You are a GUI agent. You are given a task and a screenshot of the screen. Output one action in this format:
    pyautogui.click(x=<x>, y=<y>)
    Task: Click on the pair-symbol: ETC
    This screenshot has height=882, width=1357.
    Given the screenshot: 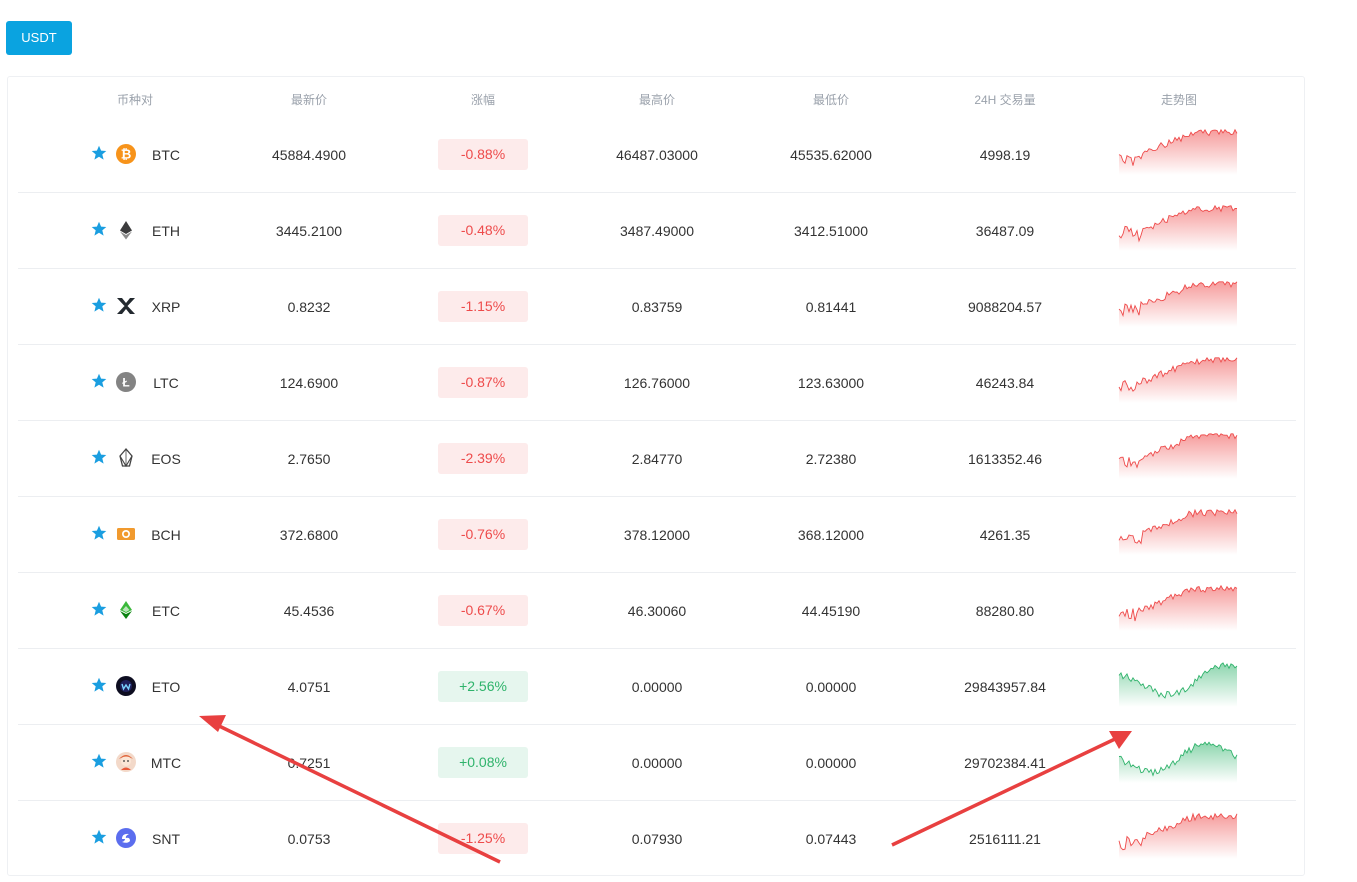 What is the action you would take?
    pyautogui.click(x=166, y=611)
    